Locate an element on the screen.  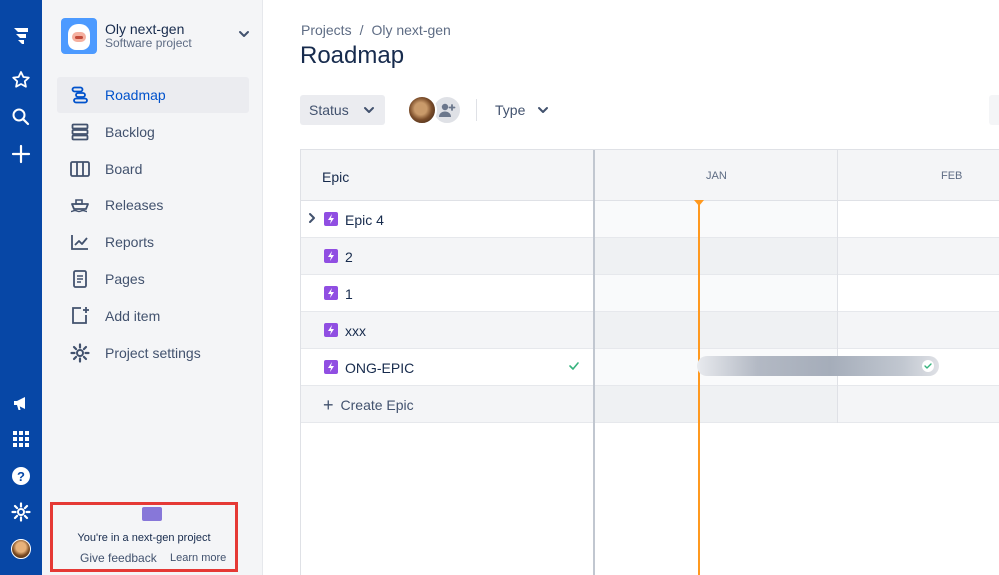
folder-icon is located at coordinates (152, 514).